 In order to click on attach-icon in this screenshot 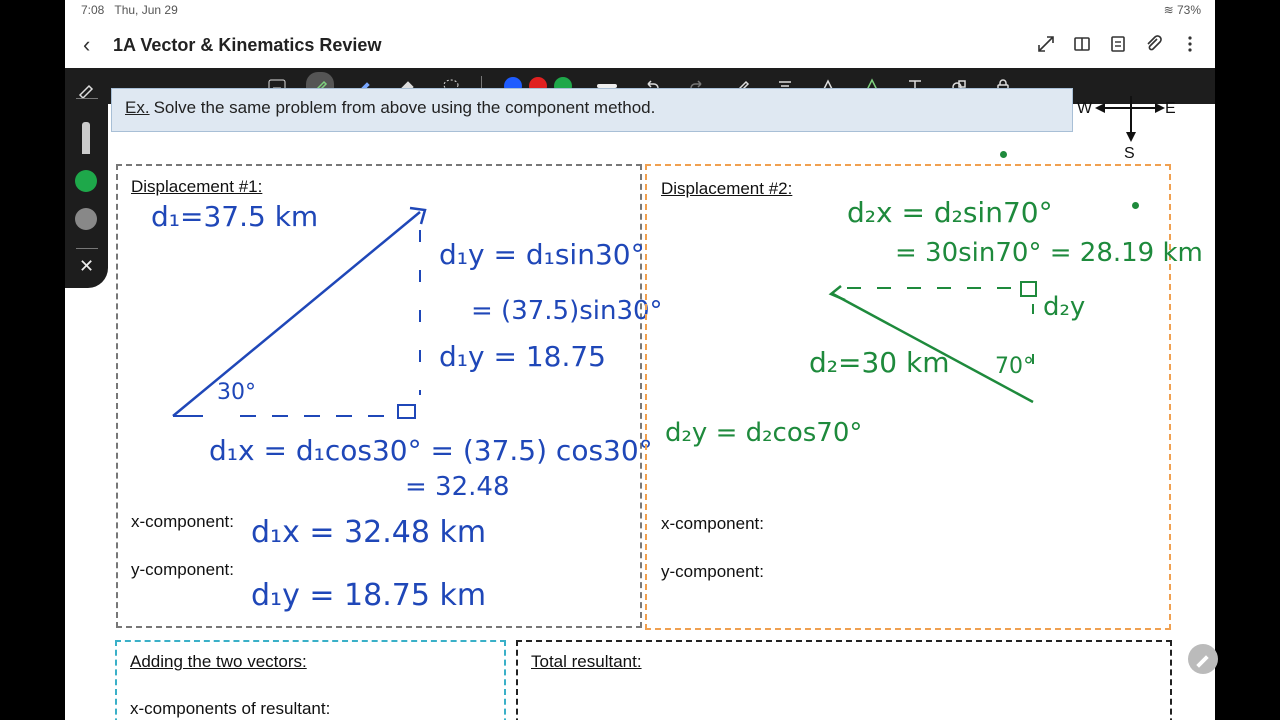, I will do `click(1154, 44)`.